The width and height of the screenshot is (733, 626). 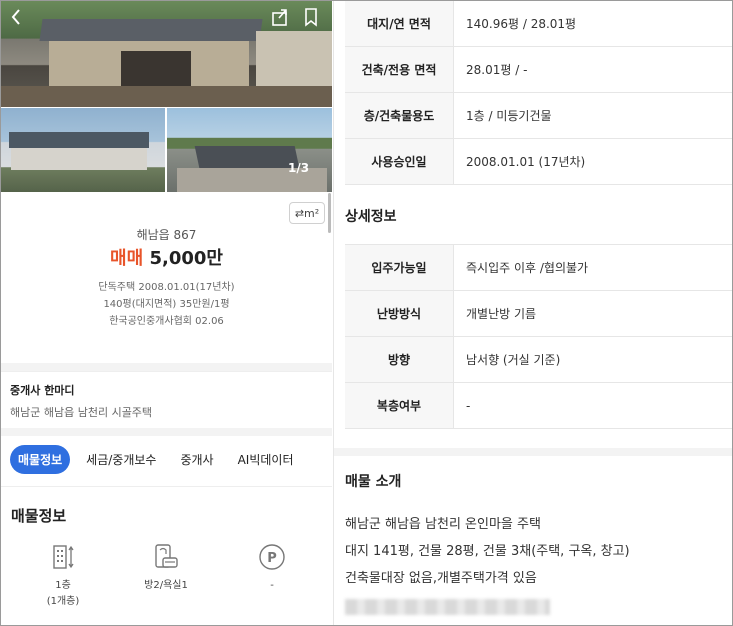 What do you see at coordinates (443, 524) in the screenshot?
I see `intro-line: 해남군 해남읍 남천리 온인마을 주택` at bounding box center [443, 524].